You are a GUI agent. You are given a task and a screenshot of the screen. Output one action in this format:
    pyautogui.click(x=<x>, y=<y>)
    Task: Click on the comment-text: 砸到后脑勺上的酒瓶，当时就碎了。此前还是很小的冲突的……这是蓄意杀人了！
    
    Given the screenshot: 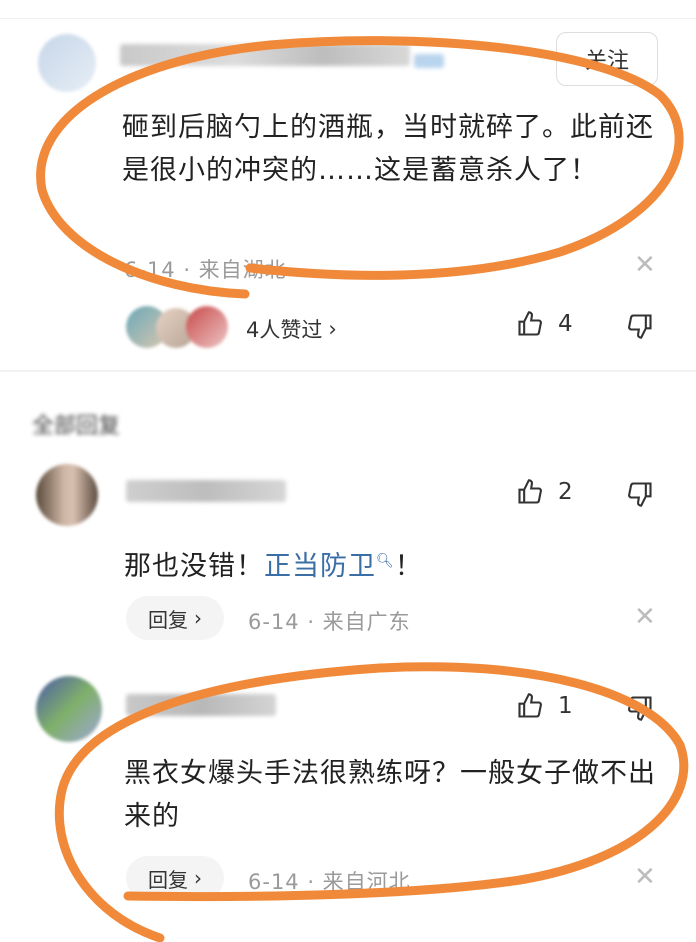 What is the action you would take?
    pyautogui.click(x=388, y=149)
    